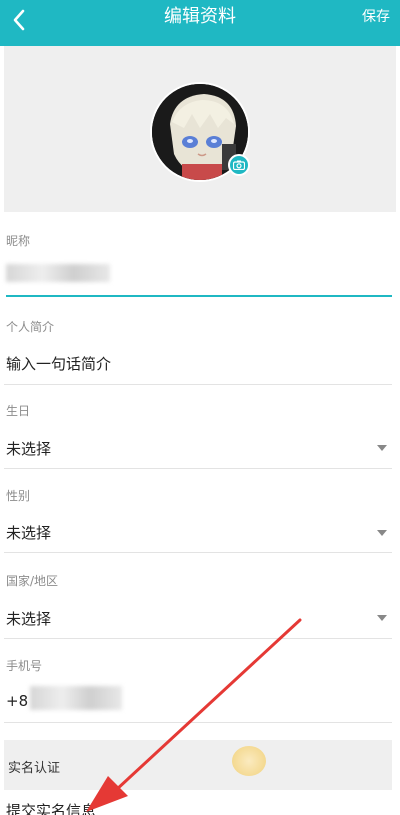 Image resolution: width=400 pixels, height=815 pixels. Describe the element at coordinates (200, 16) in the screenshot. I see `page-title: 编辑资料` at that location.